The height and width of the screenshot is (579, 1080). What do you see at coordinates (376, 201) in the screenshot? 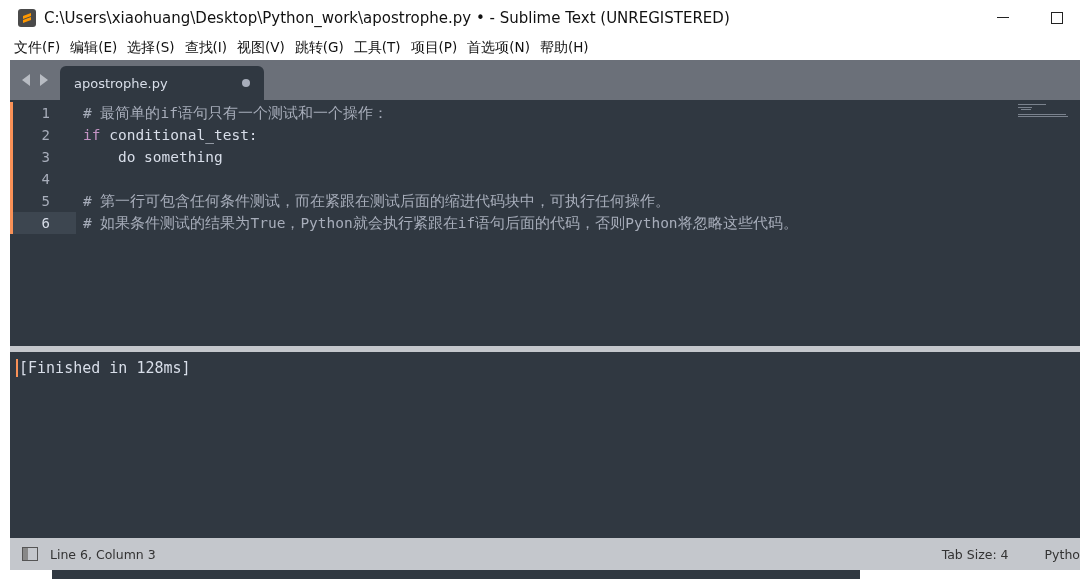
I see `code-line: # 第一行可包含任何条件测试，而在紧跟在测试后面的缩进代码块中，可执行任何操作。` at bounding box center [376, 201].